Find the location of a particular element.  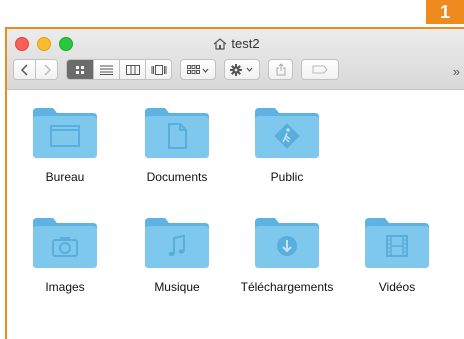

chevron-right-icon is located at coordinates (47, 69).